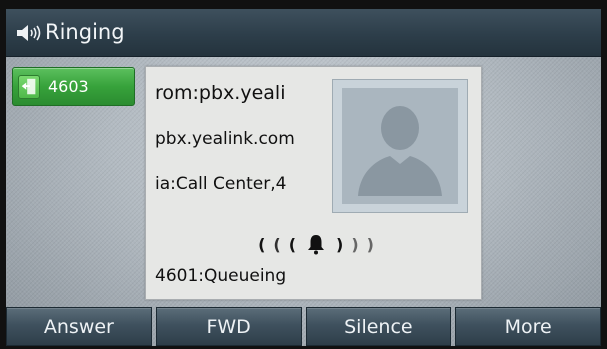 Image resolution: width=607 pixels, height=349 pixels. Describe the element at coordinates (370, 244) in the screenshot. I see `ring-wave-right-3: )` at that location.